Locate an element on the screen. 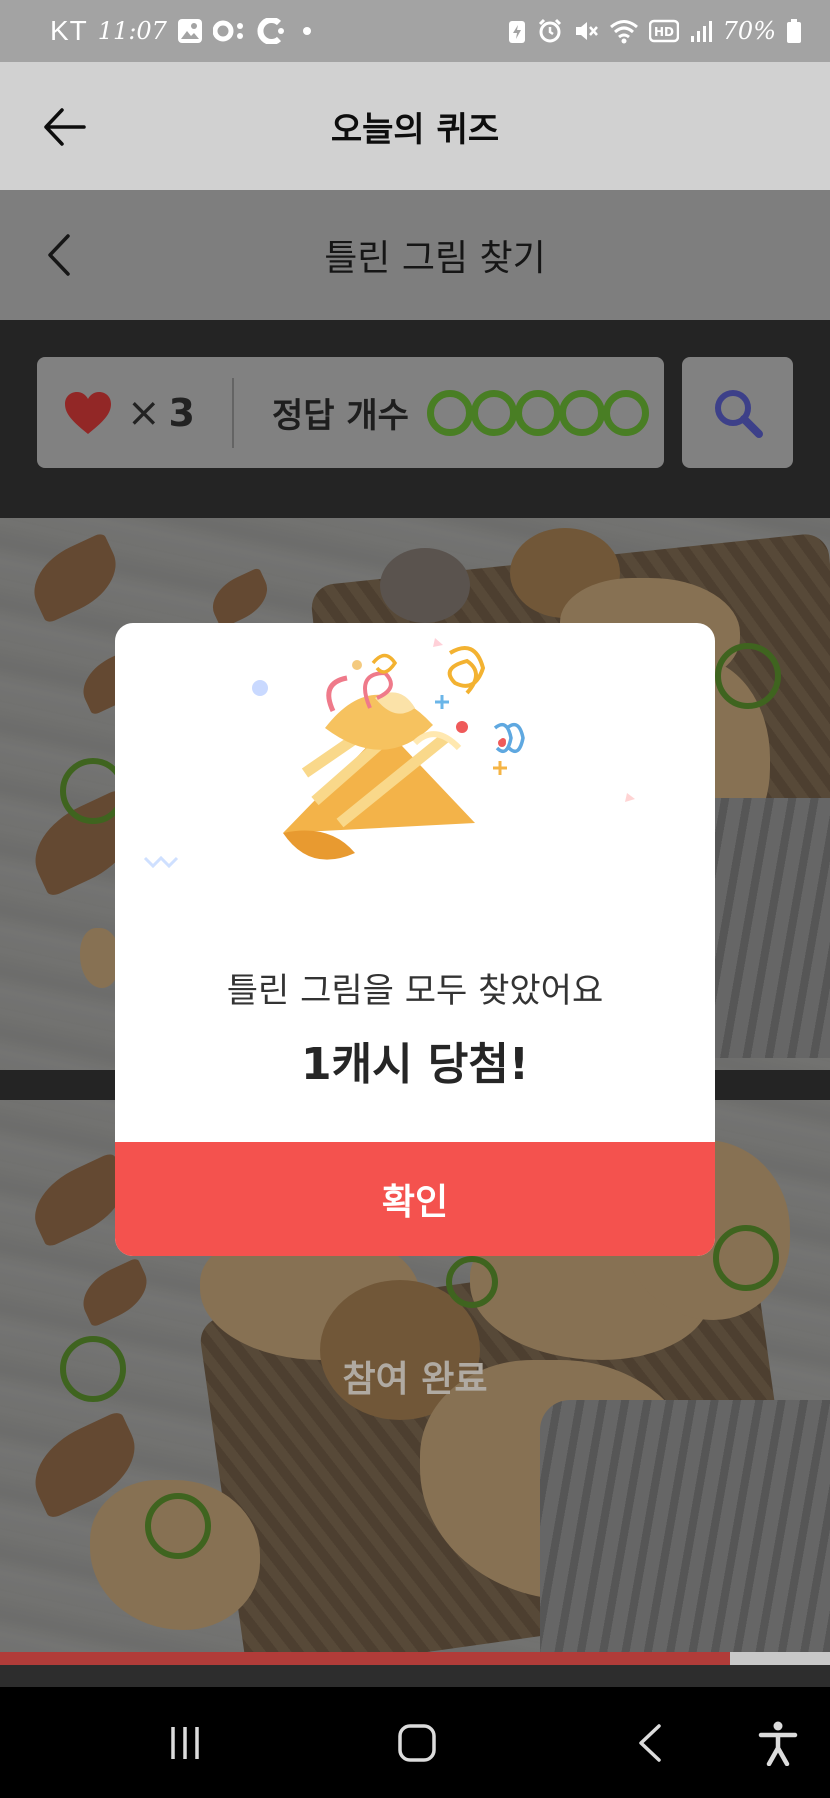 Image resolution: width=830 pixels, height=1798 pixels. time-progress-bar is located at coordinates (415, 1658).